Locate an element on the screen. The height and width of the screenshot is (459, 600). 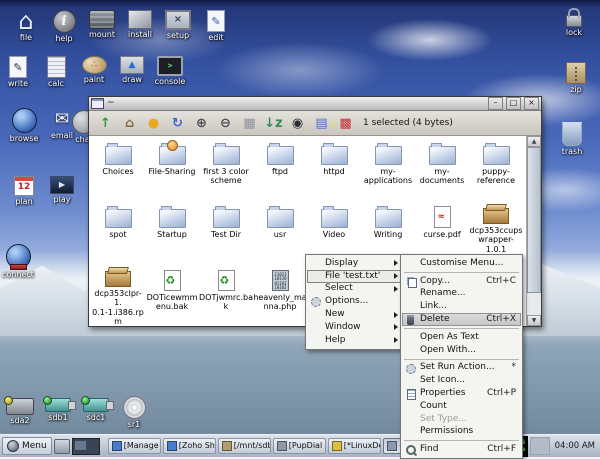
zoom-out-icon: ⊖ is located at coordinates (225, 123).